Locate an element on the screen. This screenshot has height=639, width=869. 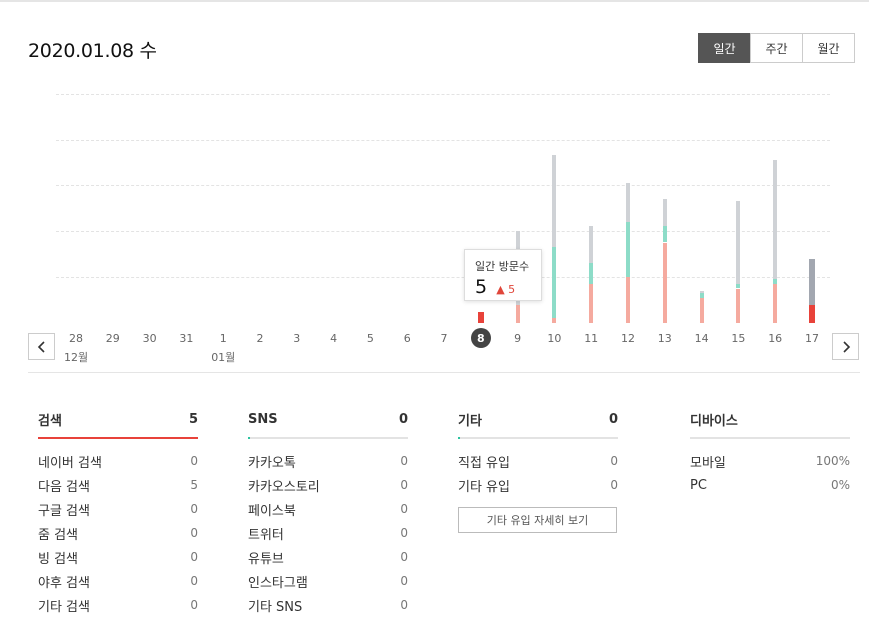
etc-detail-button: 기타 유입 자세히 보기 is located at coordinates (537, 520).